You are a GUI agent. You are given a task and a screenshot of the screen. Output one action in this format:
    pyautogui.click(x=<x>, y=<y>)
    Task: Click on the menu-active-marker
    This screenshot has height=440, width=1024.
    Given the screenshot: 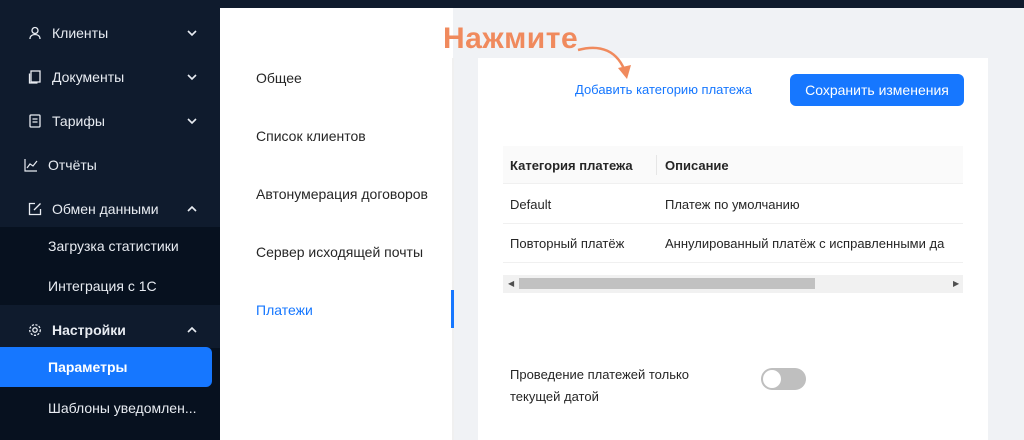 What is the action you would take?
    pyautogui.click(x=452, y=309)
    